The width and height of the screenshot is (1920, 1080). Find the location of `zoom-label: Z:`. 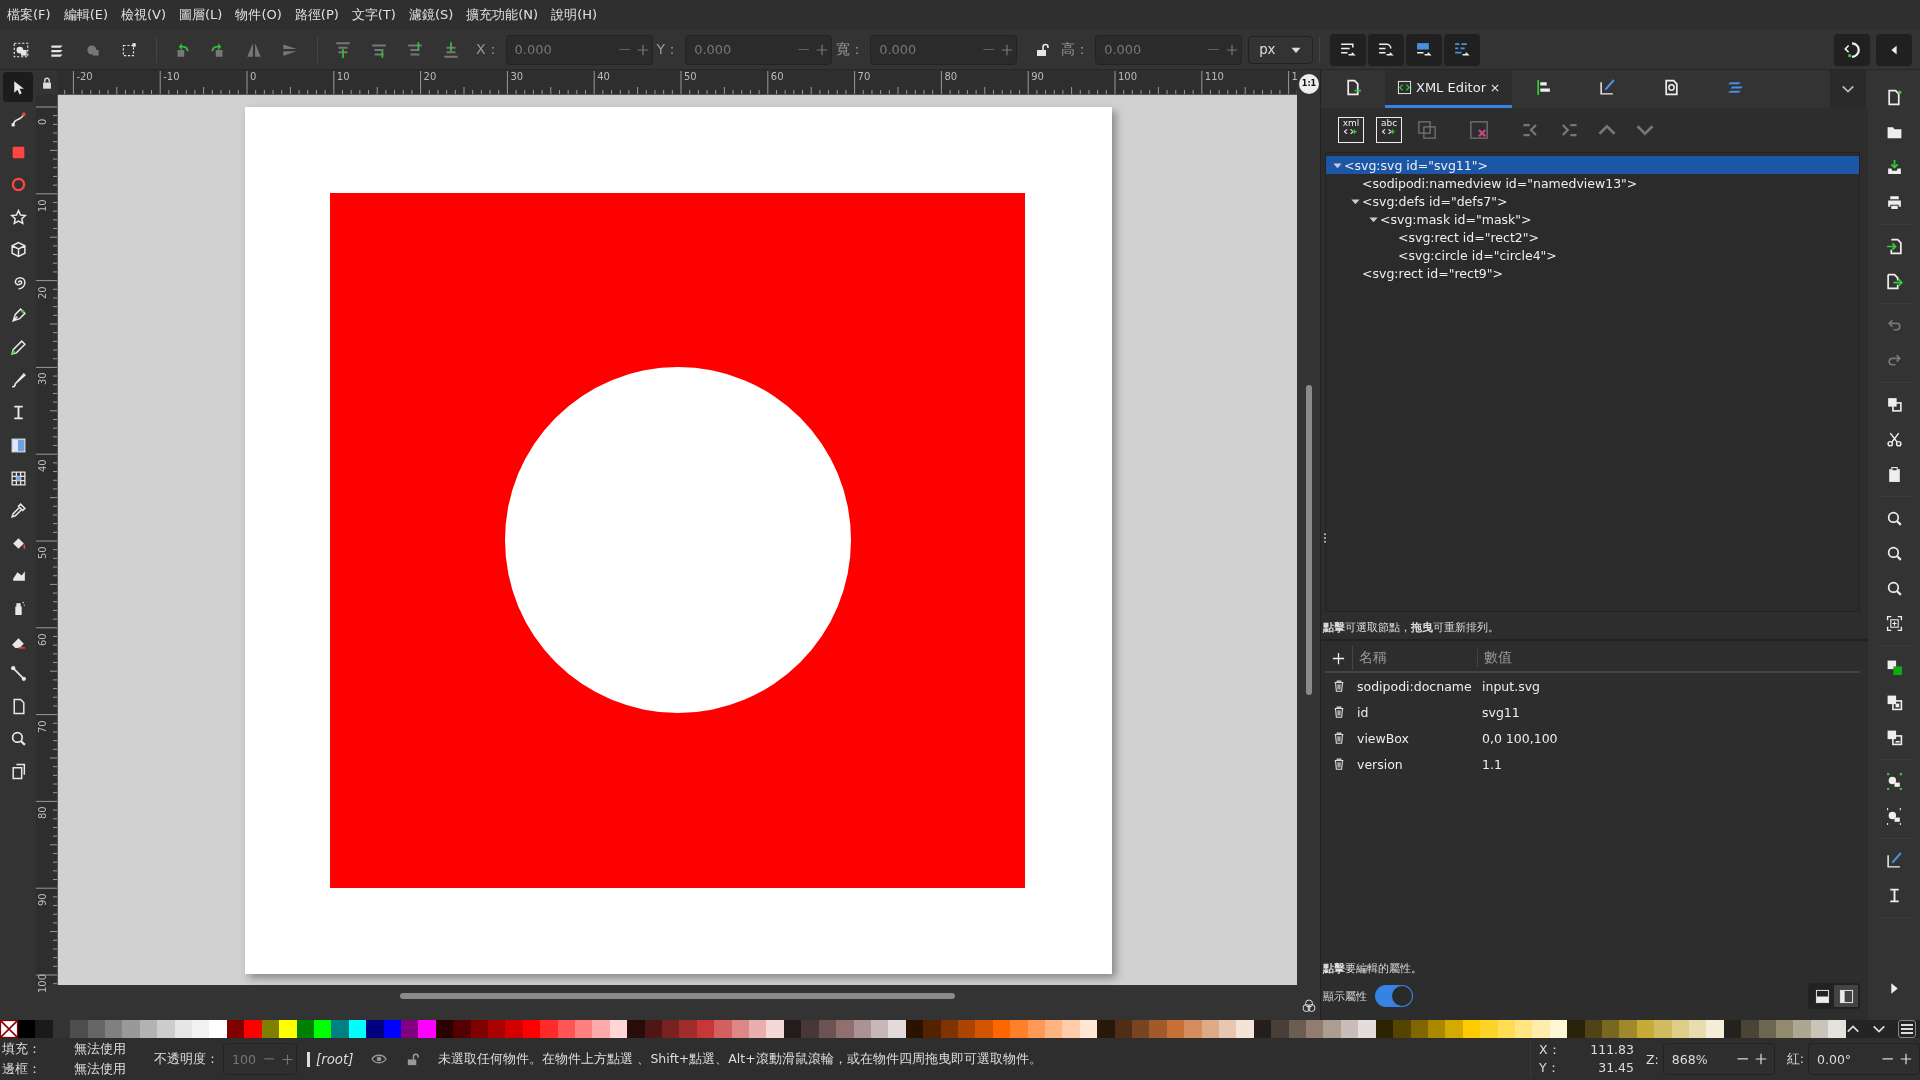

zoom-label: Z: is located at coordinates (1652, 1059).